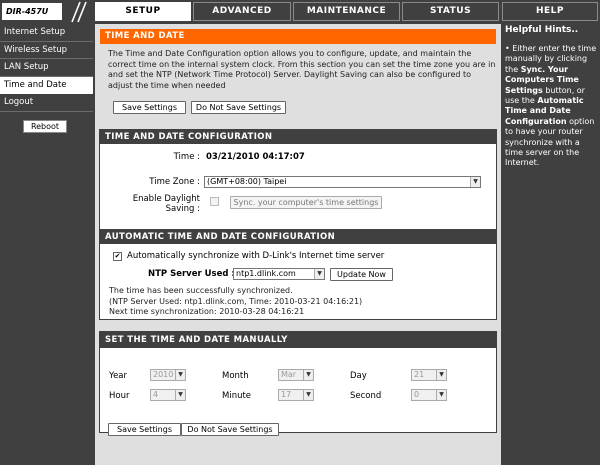 The height and width of the screenshot is (465, 600). Describe the element at coordinates (306, 202) in the screenshot. I see `sync-computer-time-button: Sync. your computer's time settings` at that location.